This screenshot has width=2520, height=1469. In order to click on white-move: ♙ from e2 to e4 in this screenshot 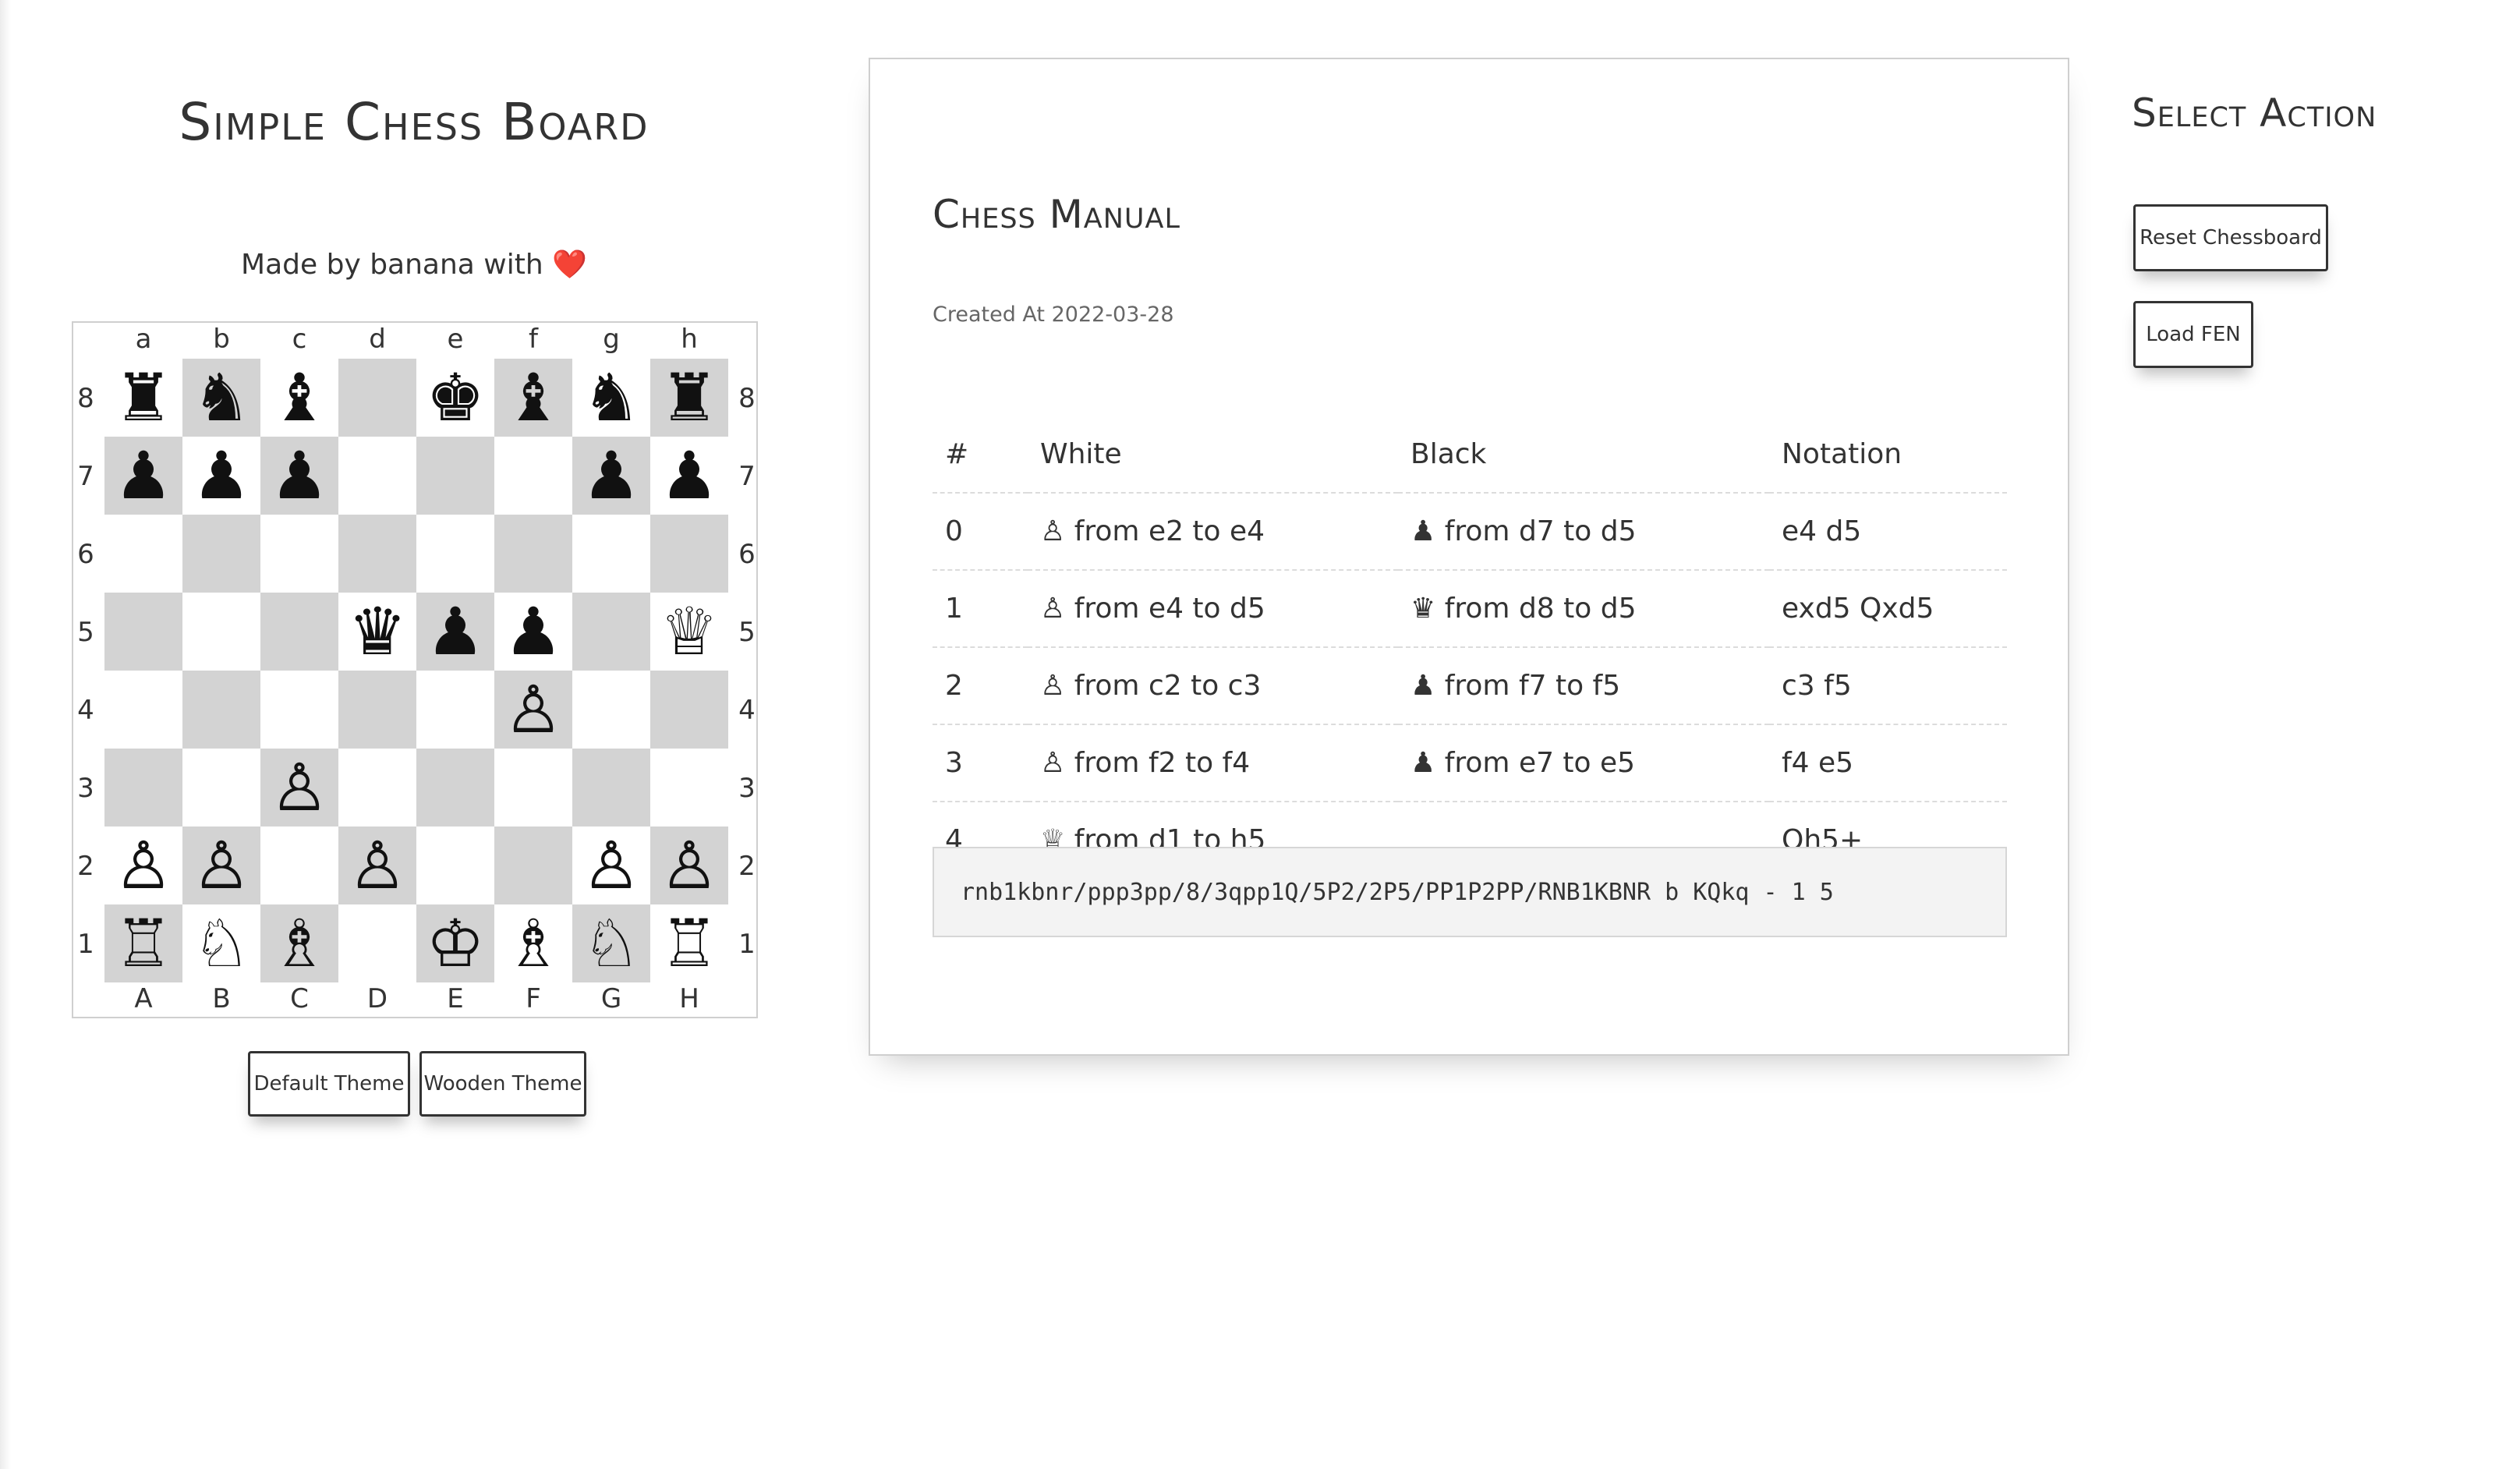, I will do `click(1213, 532)`.